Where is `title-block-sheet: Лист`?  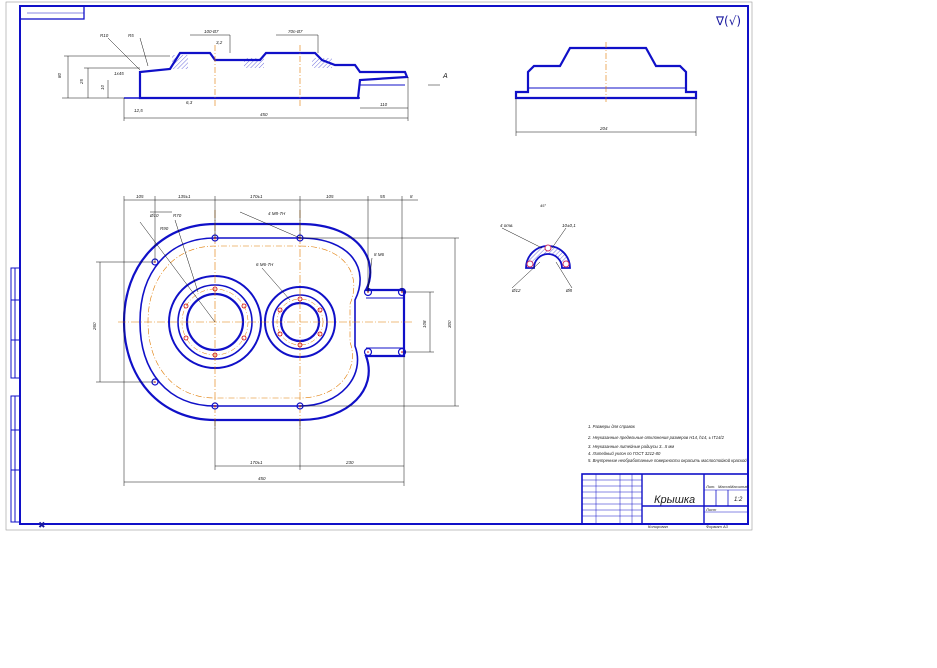 title-block-sheet: Лист is located at coordinates (711, 509).